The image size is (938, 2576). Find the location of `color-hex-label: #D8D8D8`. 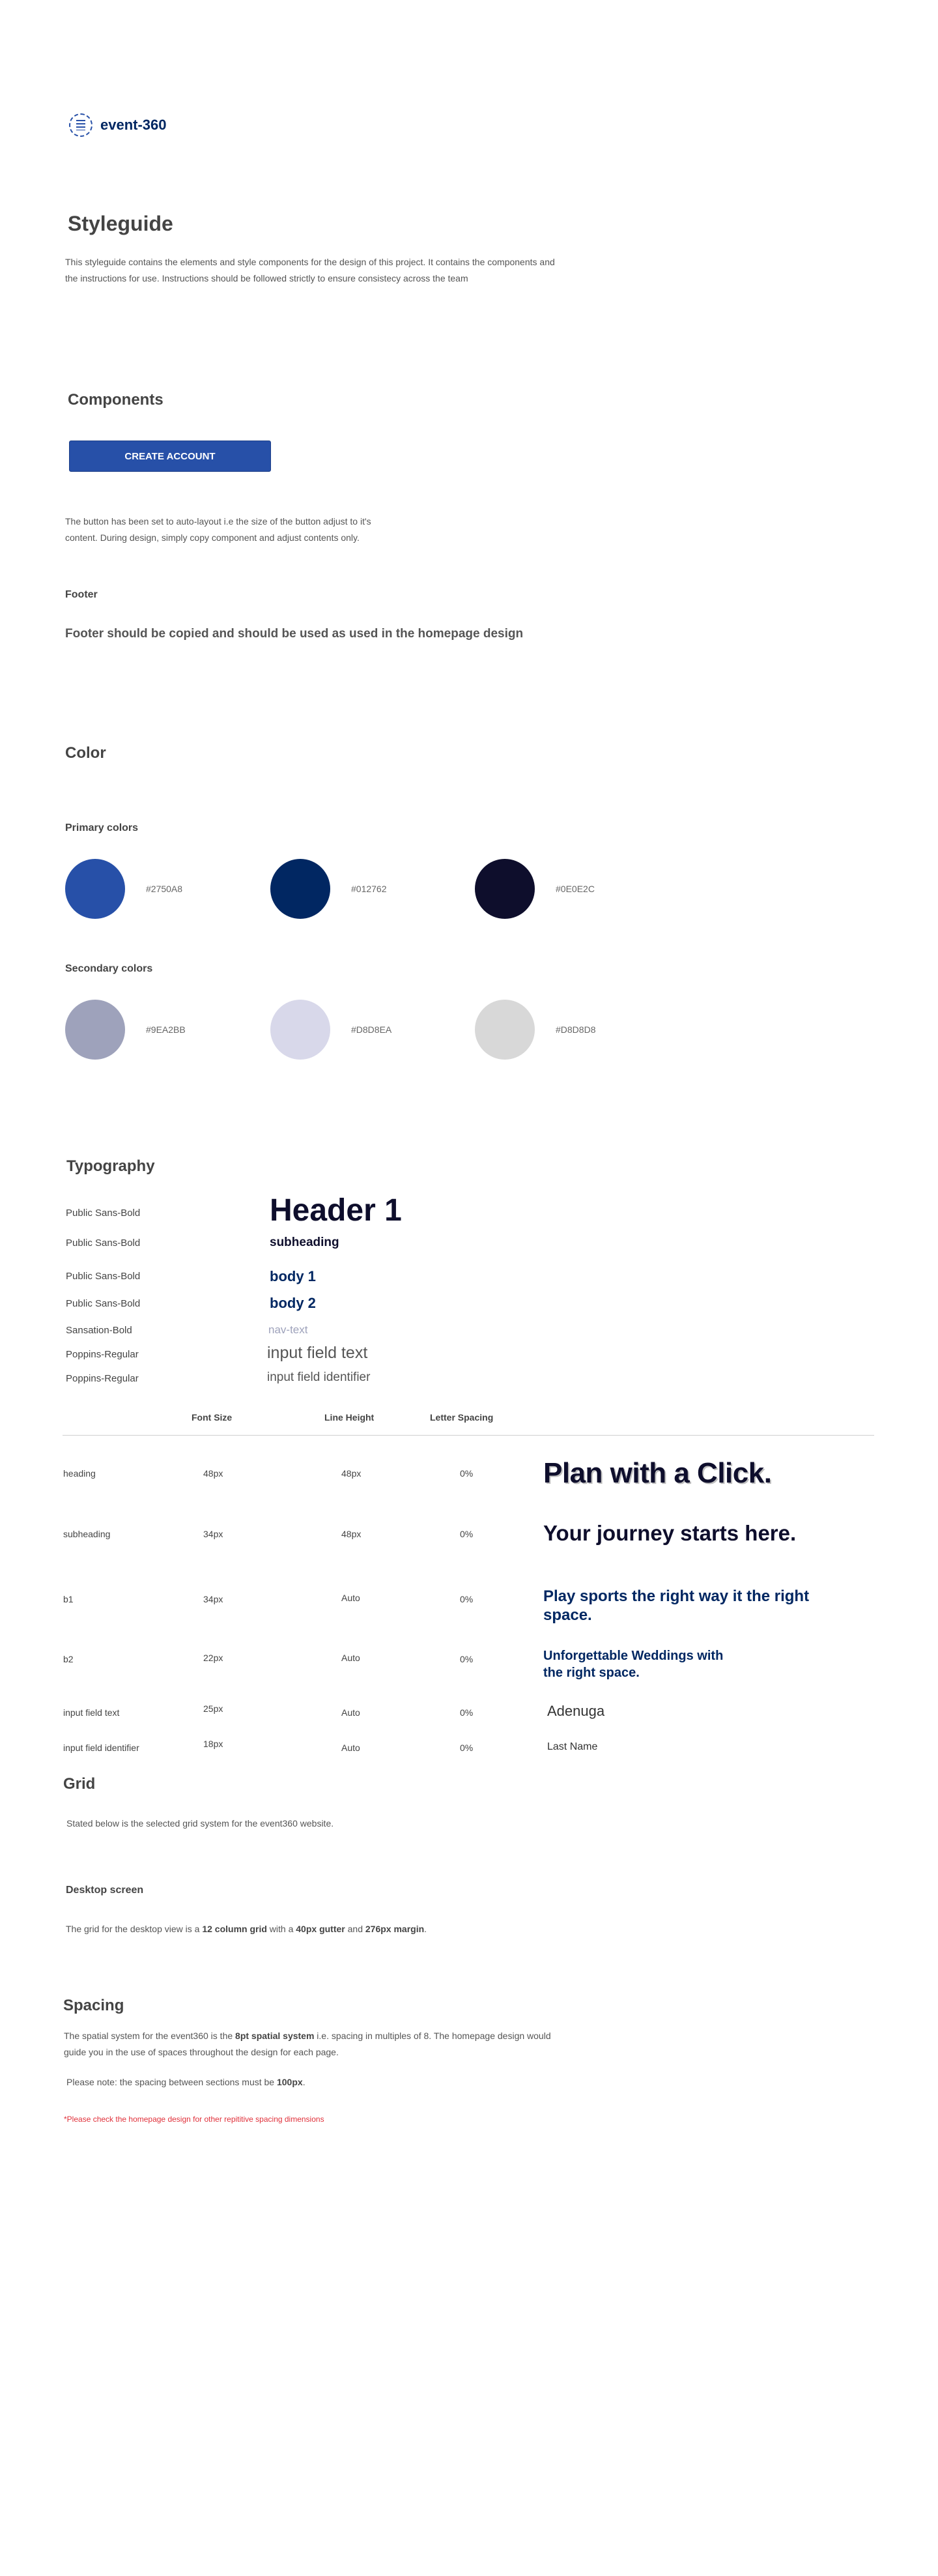

color-hex-label: #D8D8D8 is located at coordinates (576, 1029).